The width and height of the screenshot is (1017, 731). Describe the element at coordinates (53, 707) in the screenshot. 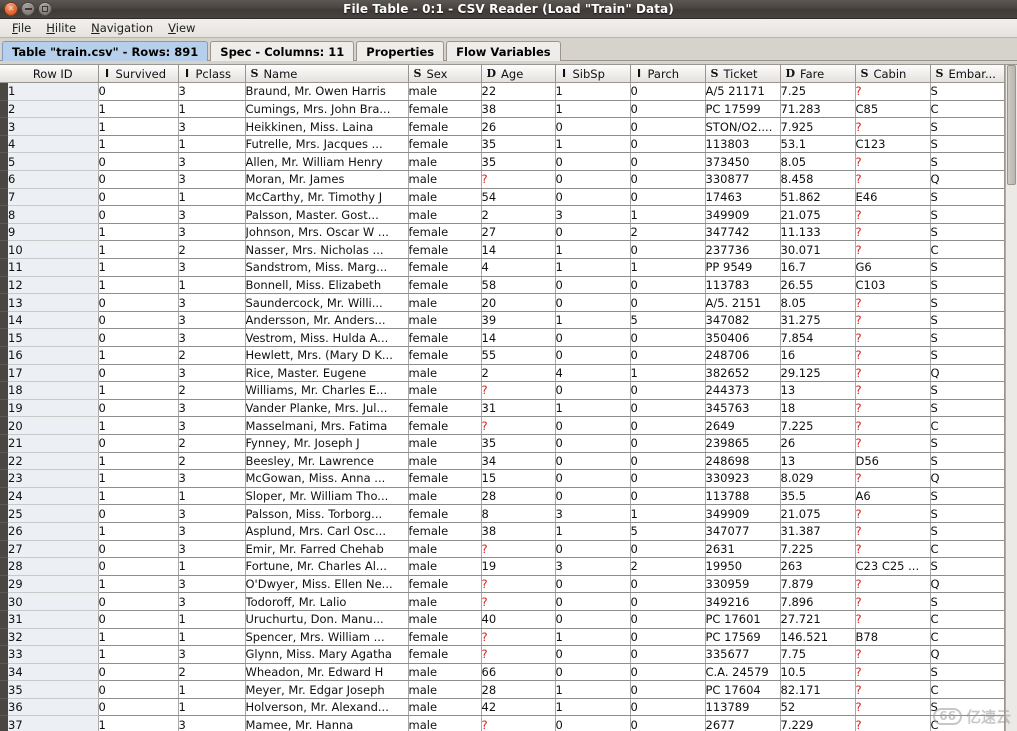

I see `row-id-cell: 36` at that location.